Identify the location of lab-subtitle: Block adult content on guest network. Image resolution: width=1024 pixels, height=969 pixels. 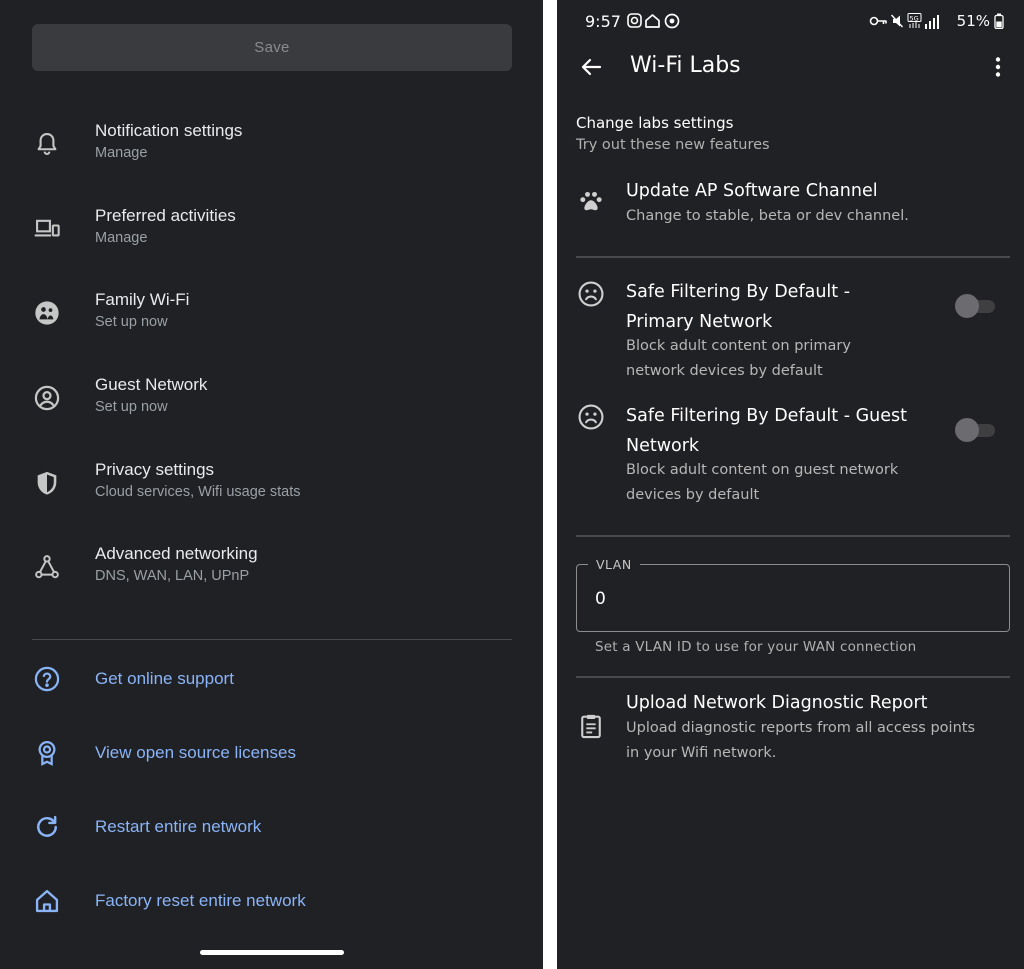
(762, 470).